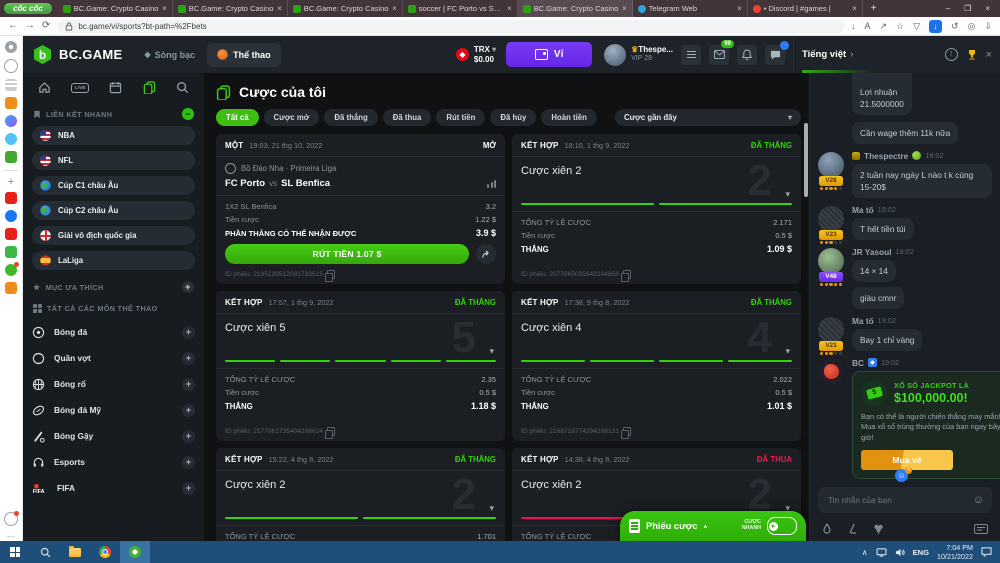  Describe the element at coordinates (986, 552) in the screenshot. I see `action-center-icon` at that location.